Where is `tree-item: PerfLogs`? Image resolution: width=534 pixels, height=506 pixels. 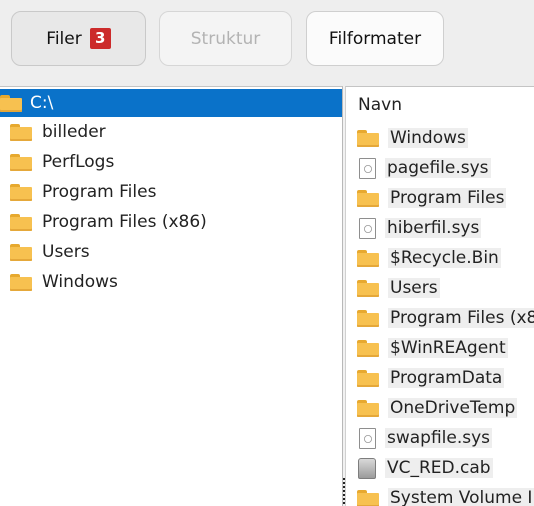
tree-item: PerfLogs is located at coordinates (62, 162).